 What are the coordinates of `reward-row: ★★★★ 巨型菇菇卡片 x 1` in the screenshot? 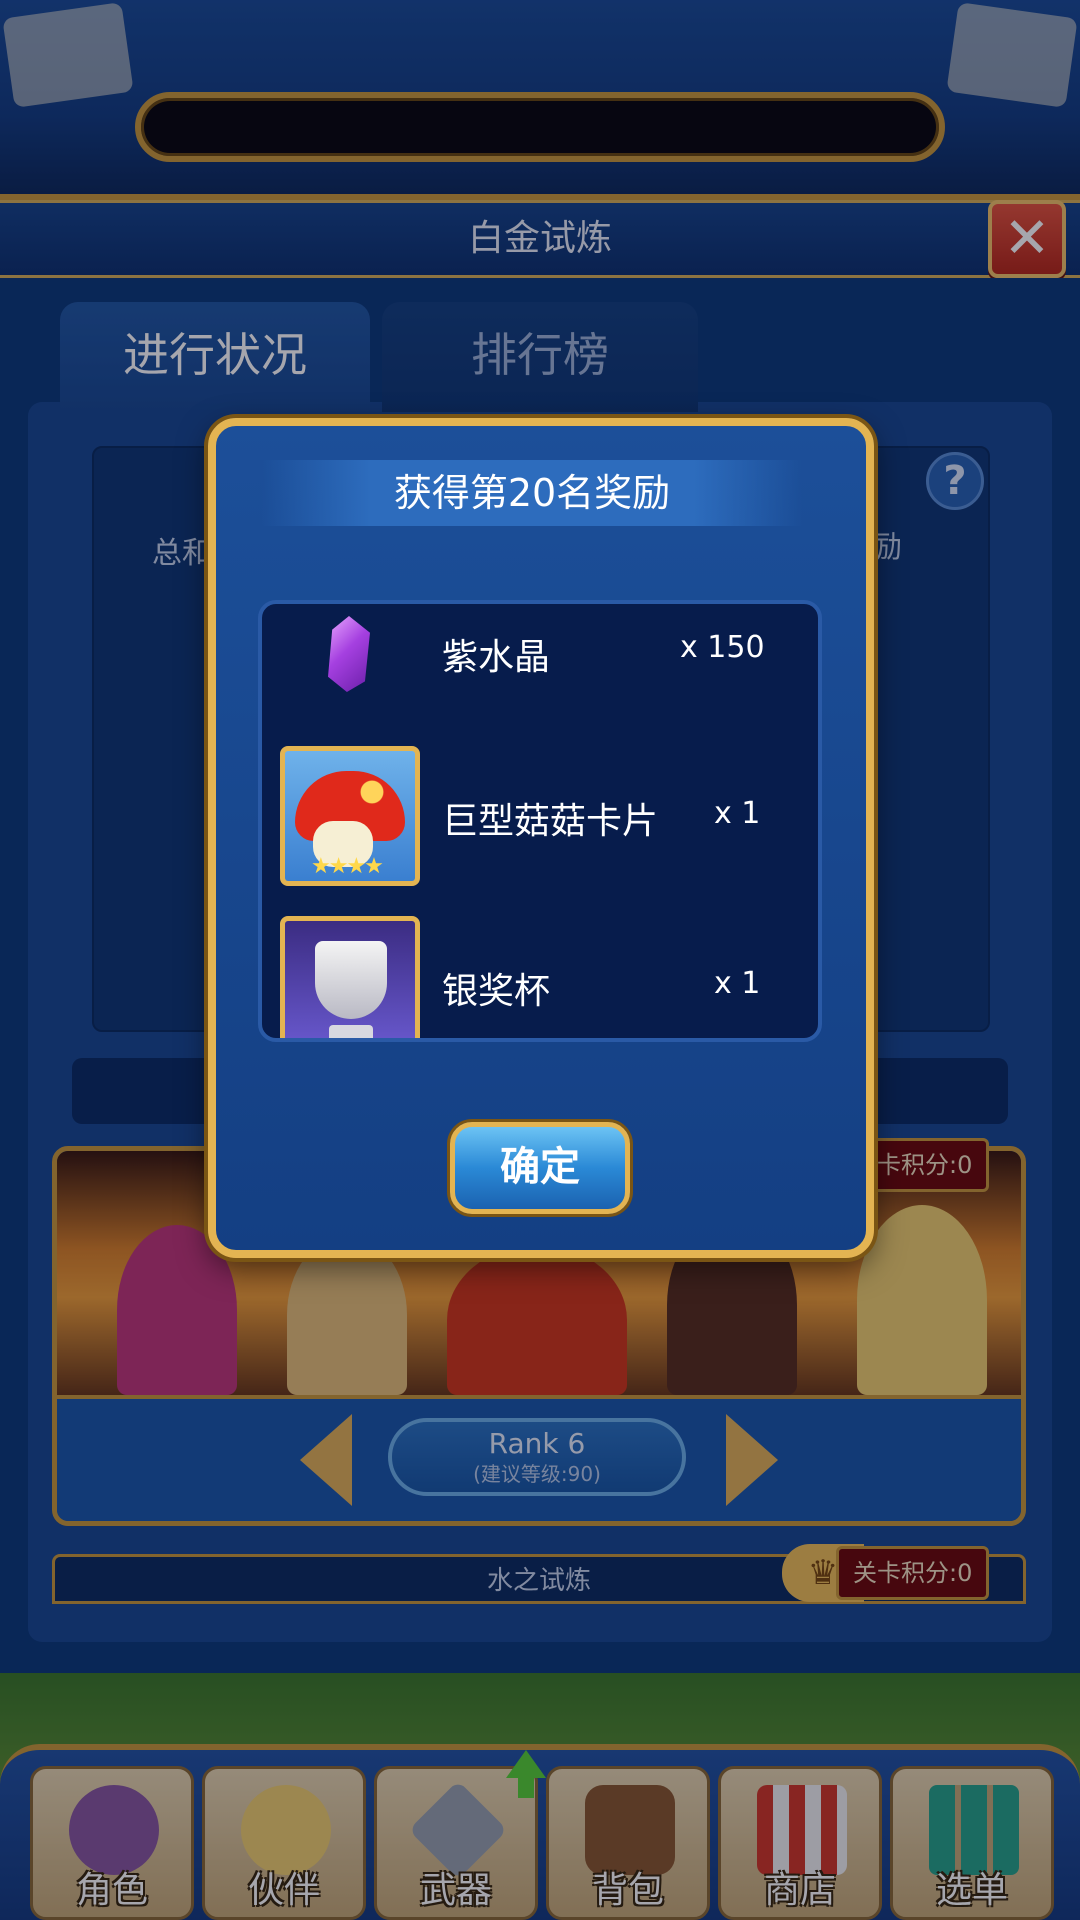 It's located at (540, 820).